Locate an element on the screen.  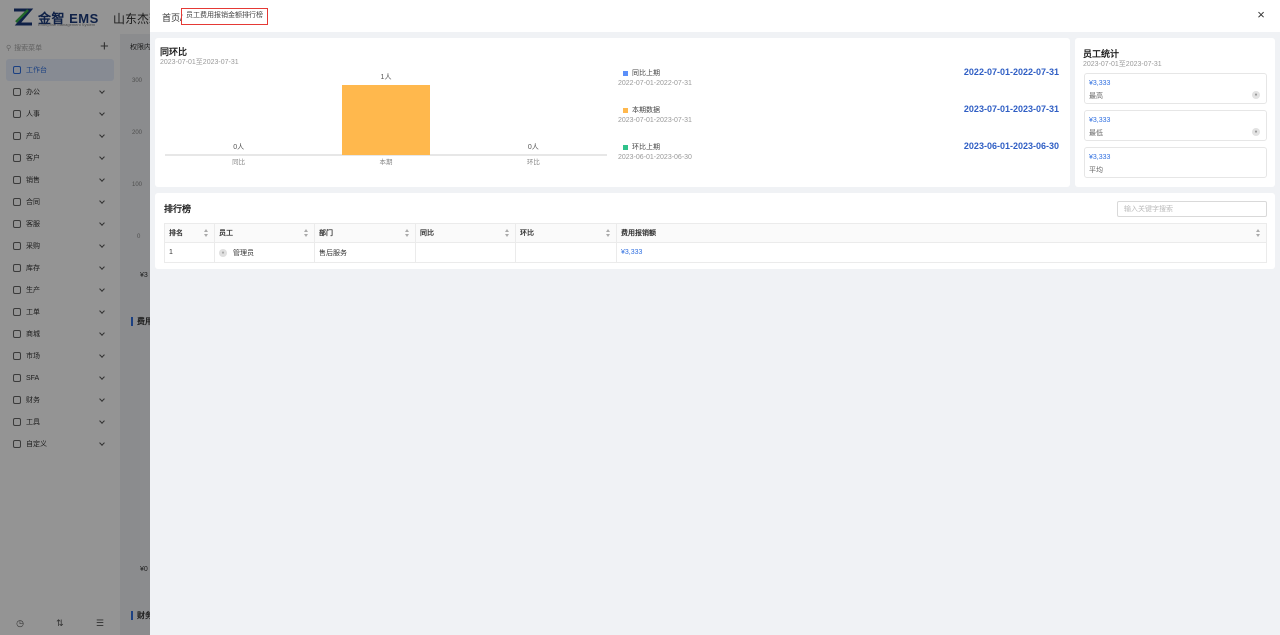
ranking-table: 排名 员工 部门 同比 环比 费用报销额 1 ● 管理员 售后服务 ¥3,333 is located at coordinates (715, 243).